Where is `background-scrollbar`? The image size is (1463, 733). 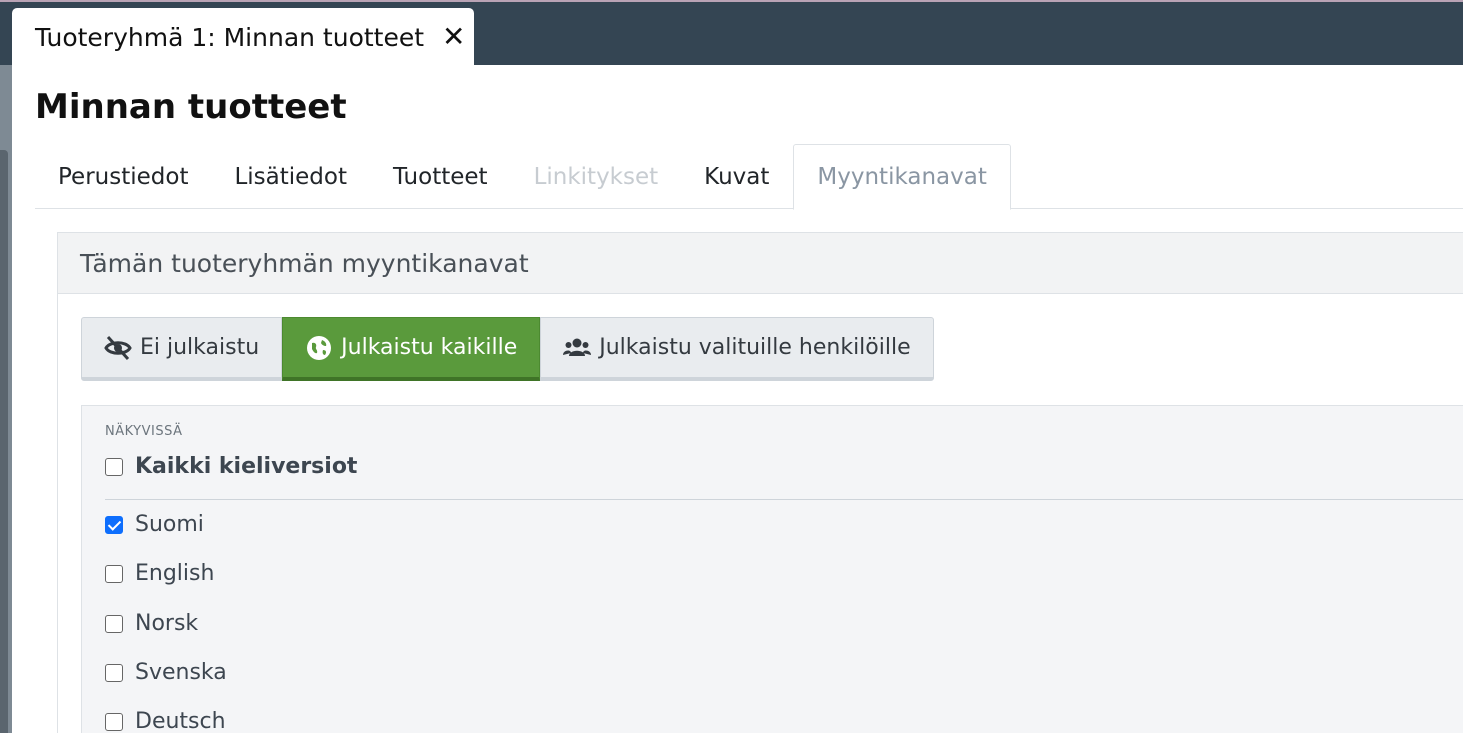
background-scrollbar is located at coordinates (4, 441).